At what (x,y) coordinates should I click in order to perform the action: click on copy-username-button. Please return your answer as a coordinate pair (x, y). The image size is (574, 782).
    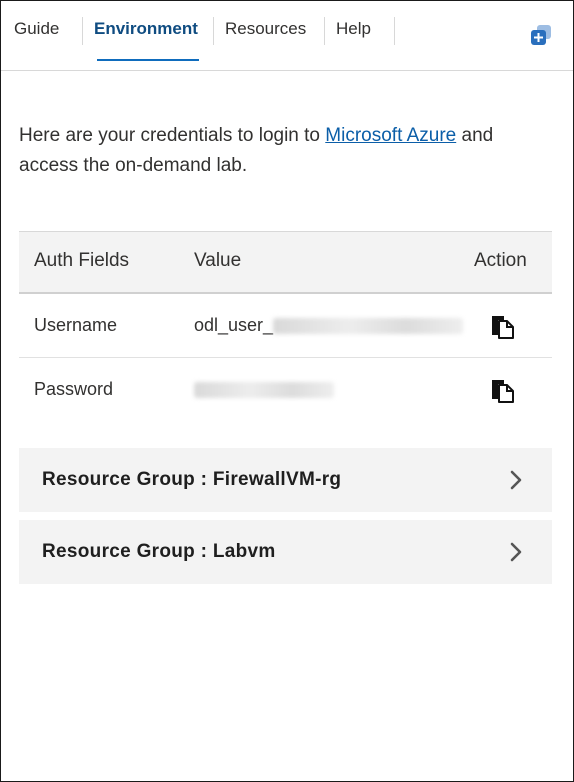
    Looking at the image, I should click on (502, 326).